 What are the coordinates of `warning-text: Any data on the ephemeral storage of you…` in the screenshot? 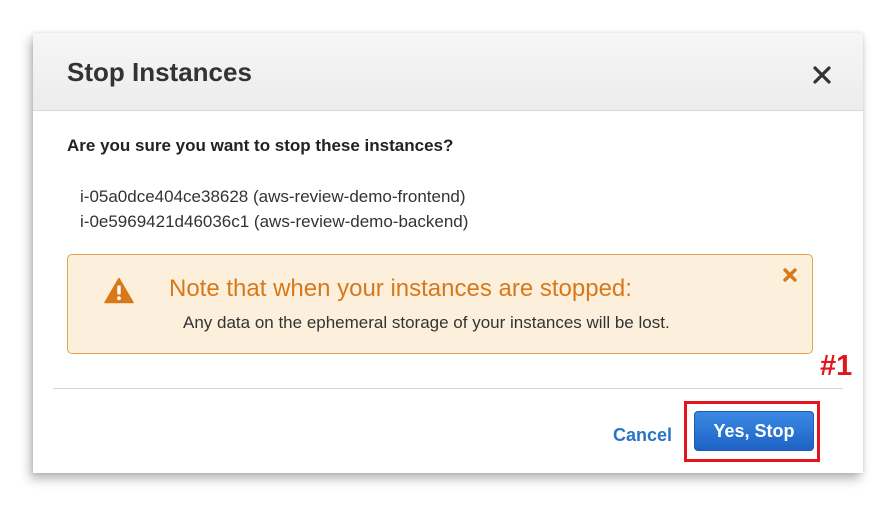 It's located at (426, 322).